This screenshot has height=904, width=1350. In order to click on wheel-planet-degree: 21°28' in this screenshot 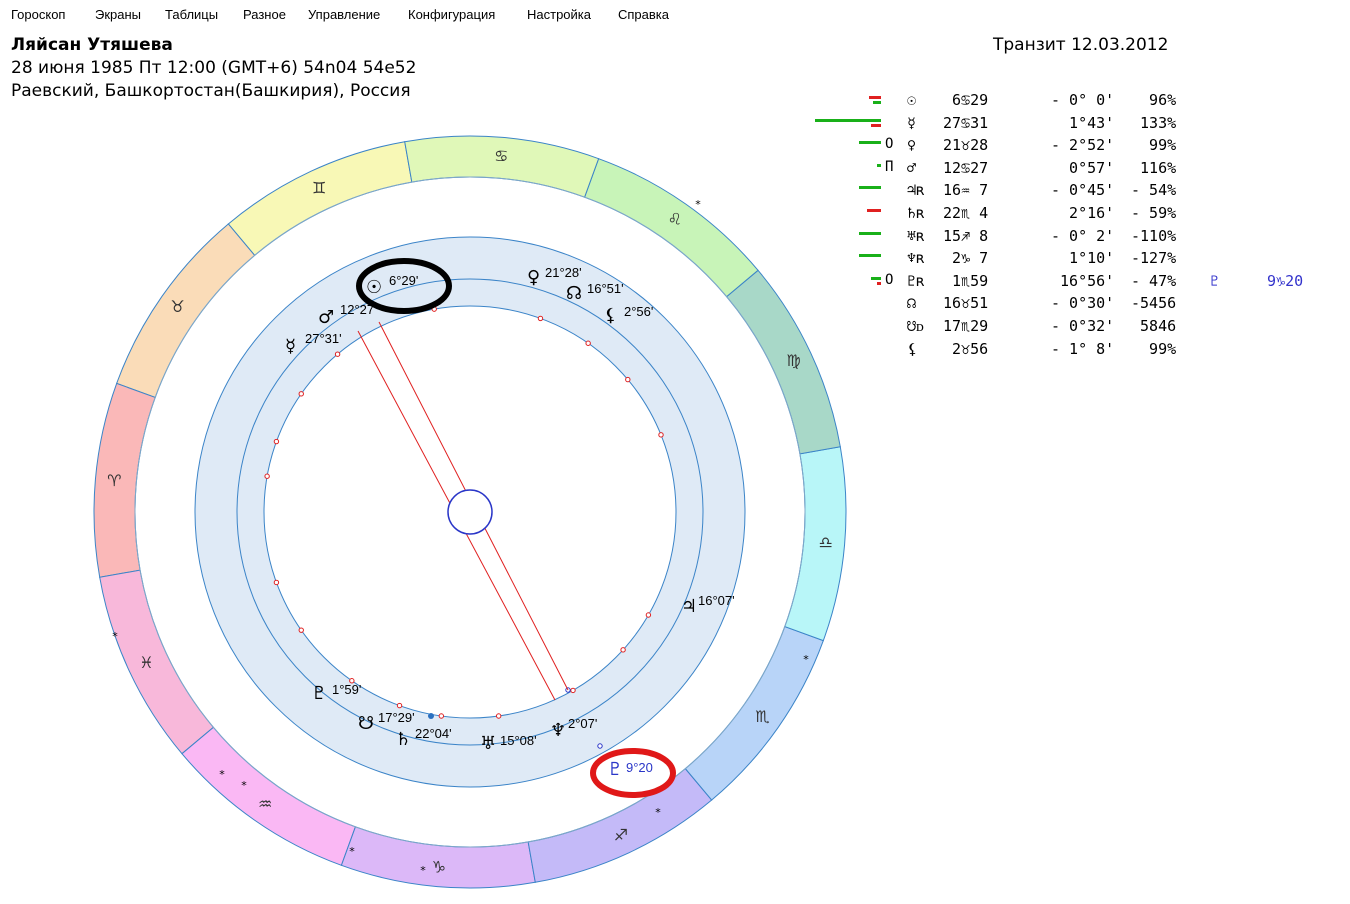, I will do `click(563, 272)`.